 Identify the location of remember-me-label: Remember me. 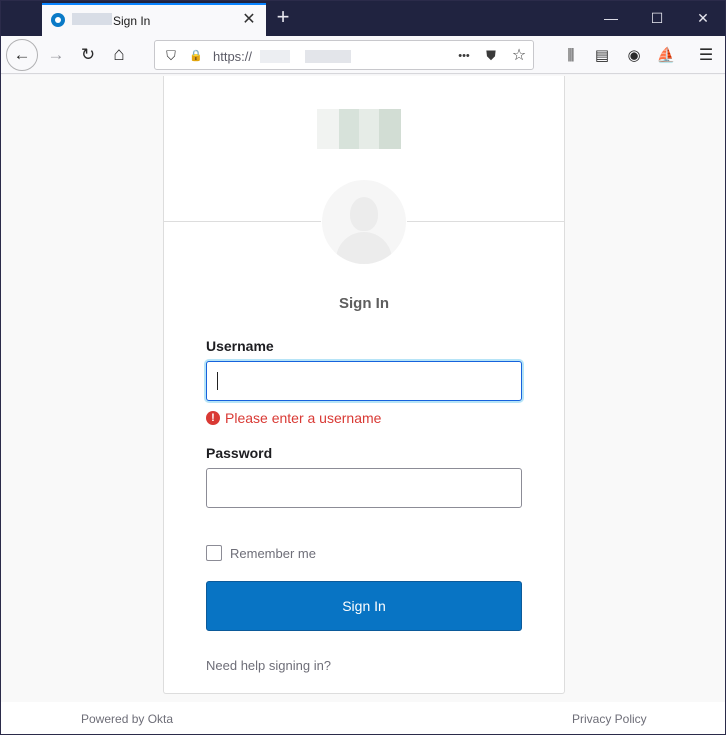
(273, 553).